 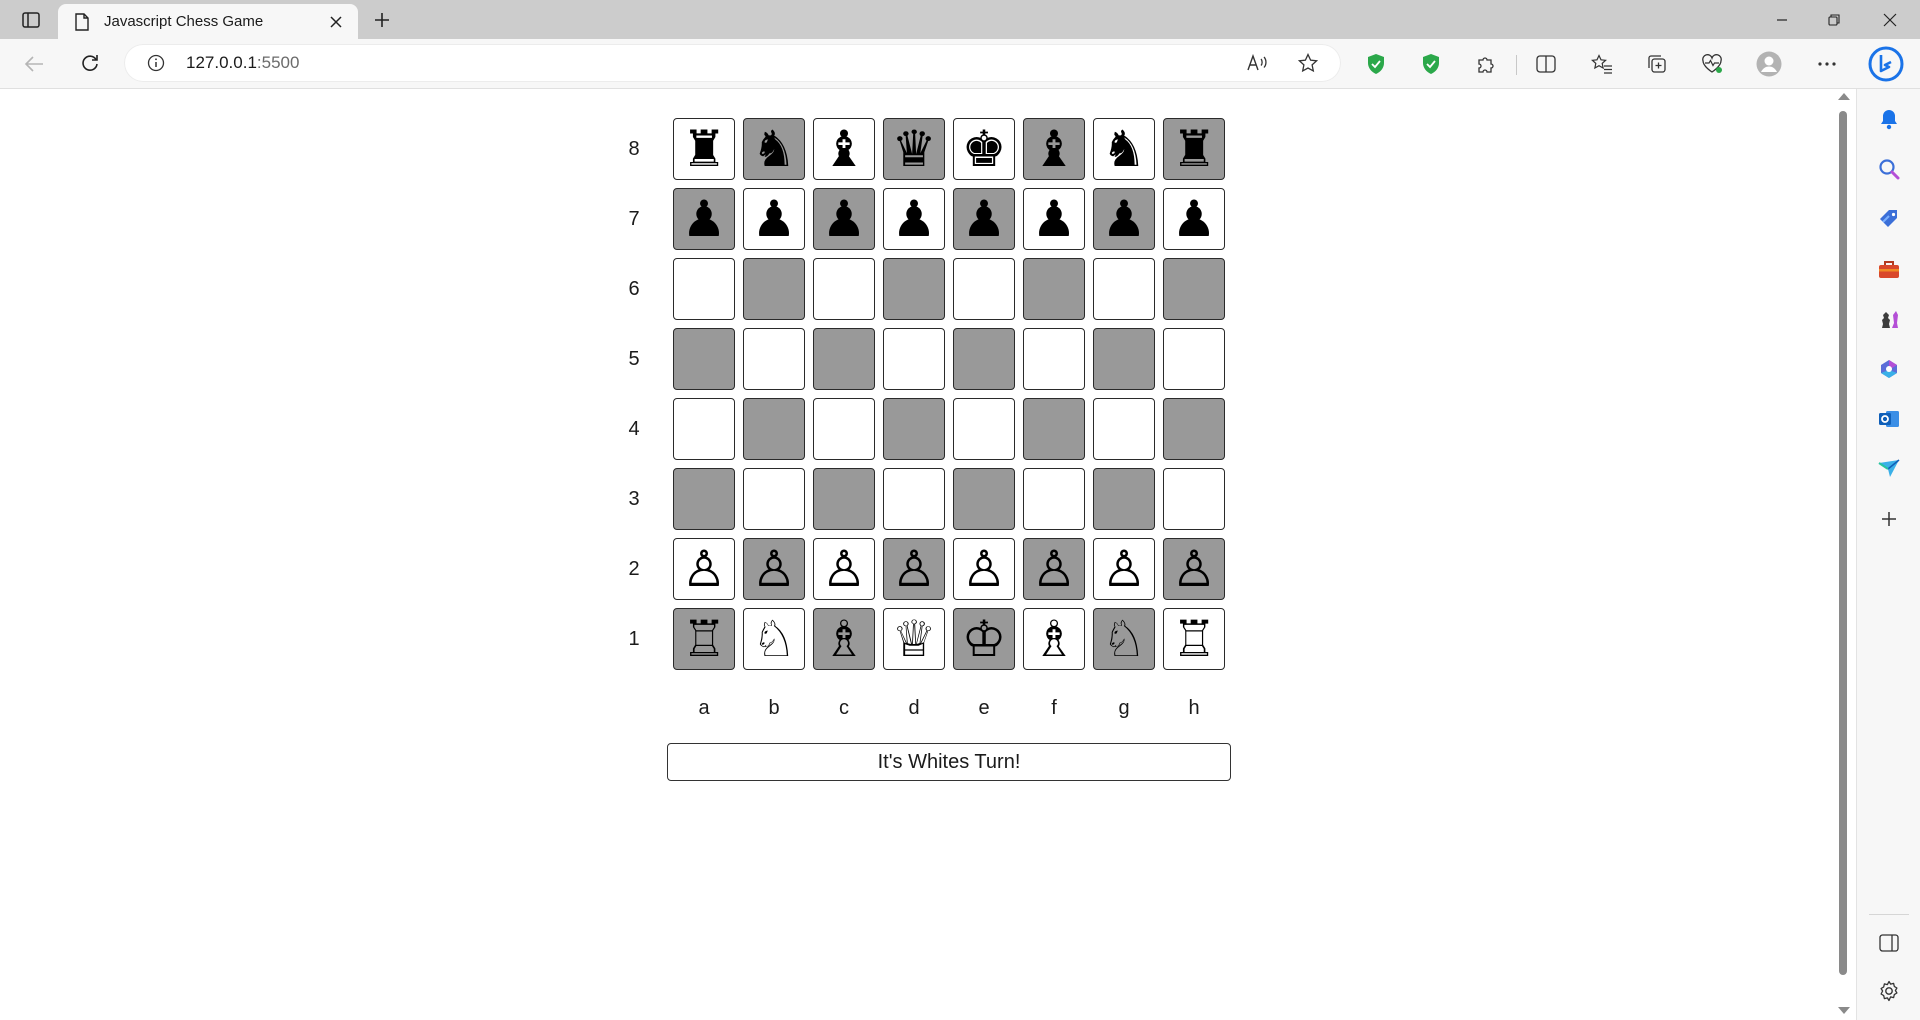 I want to click on restore-button, so click(x=1834, y=19).